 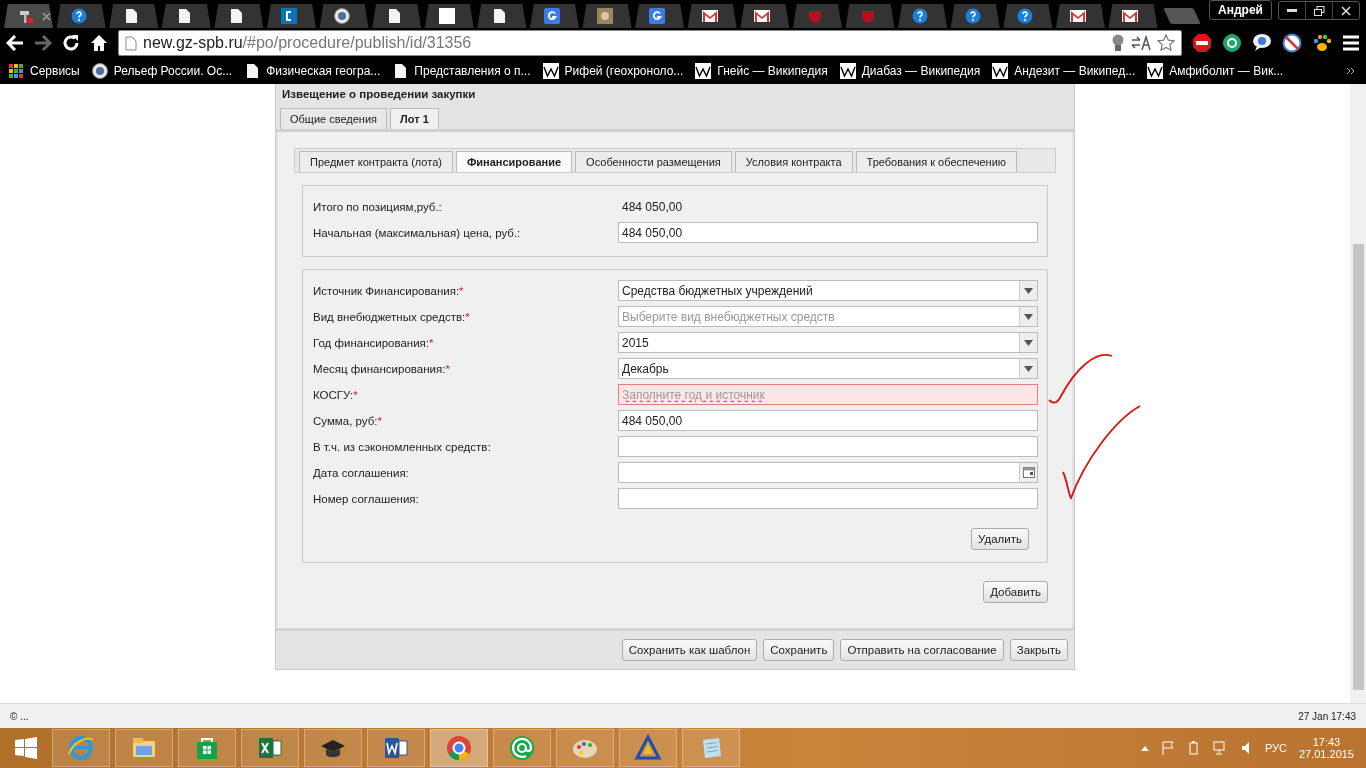 What do you see at coordinates (43, 43) in the screenshot?
I see `forward-arrow-icon` at bounding box center [43, 43].